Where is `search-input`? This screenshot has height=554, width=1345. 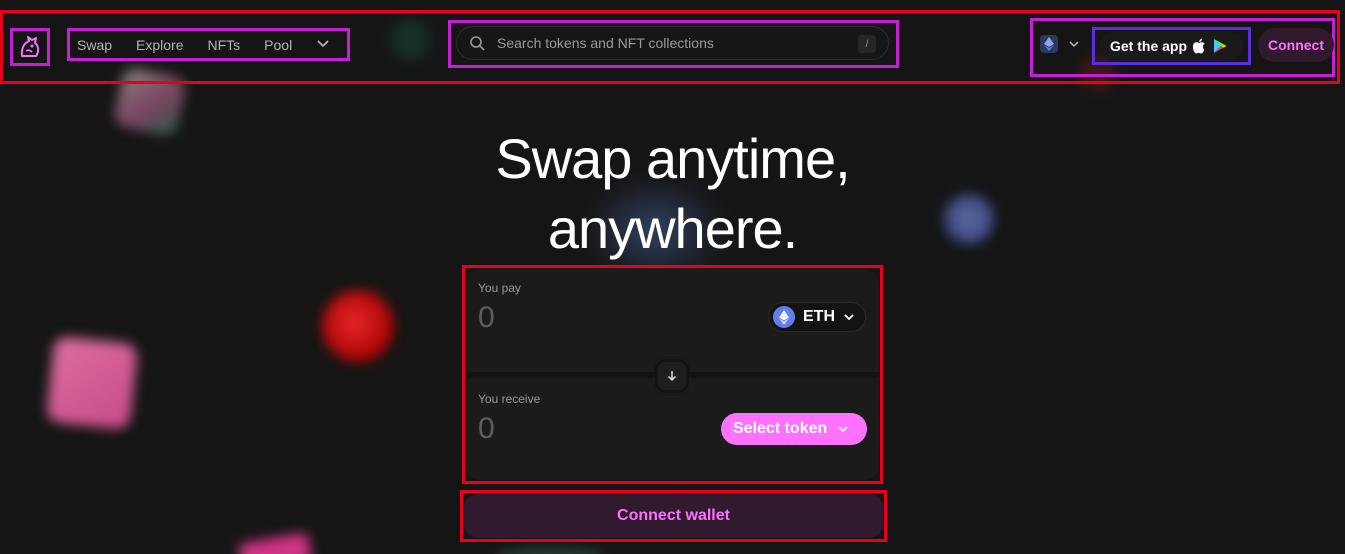
search-input is located at coordinates (667, 43).